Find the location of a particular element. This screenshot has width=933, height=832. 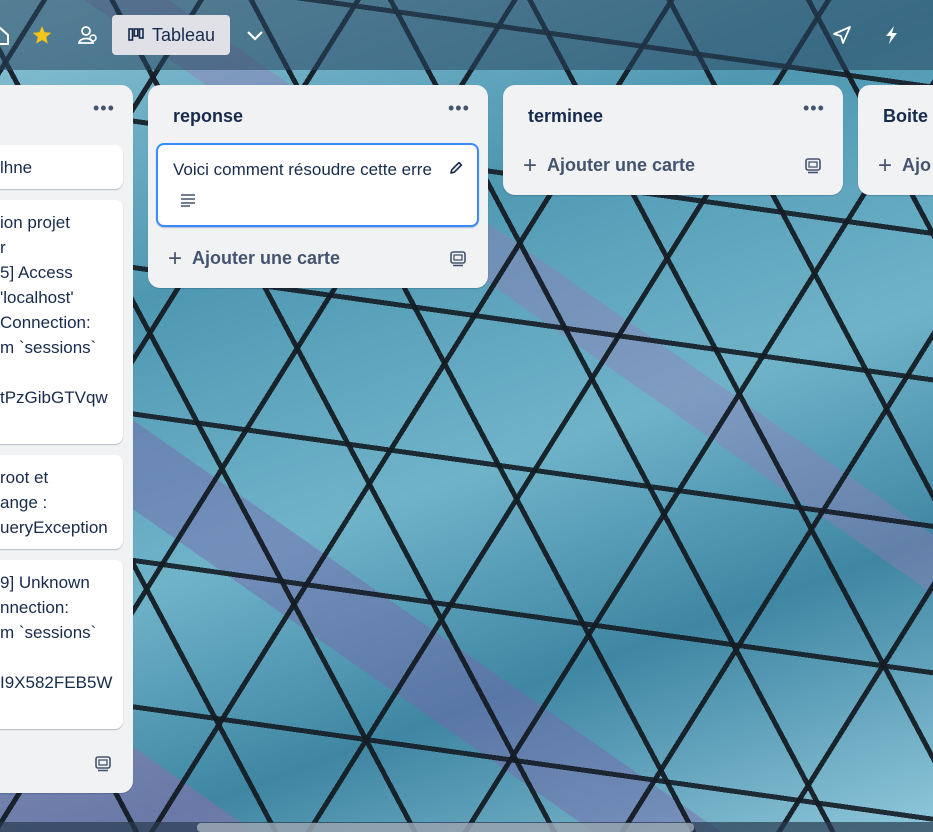

card-title: Voici comment résoudre cette erre is located at coordinates (302, 169).